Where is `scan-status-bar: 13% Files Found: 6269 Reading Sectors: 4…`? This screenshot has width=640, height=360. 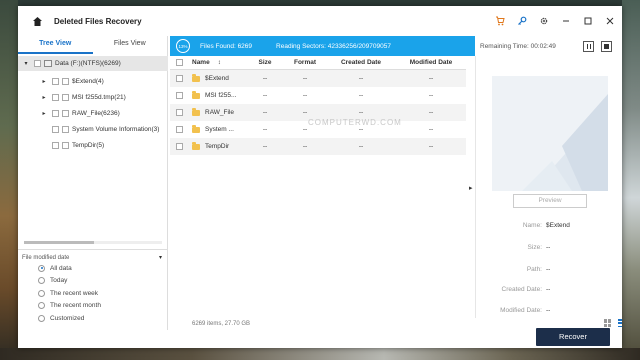 scan-status-bar: 13% Files Found: 6269 Reading Sectors: 4… is located at coordinates (322, 46).